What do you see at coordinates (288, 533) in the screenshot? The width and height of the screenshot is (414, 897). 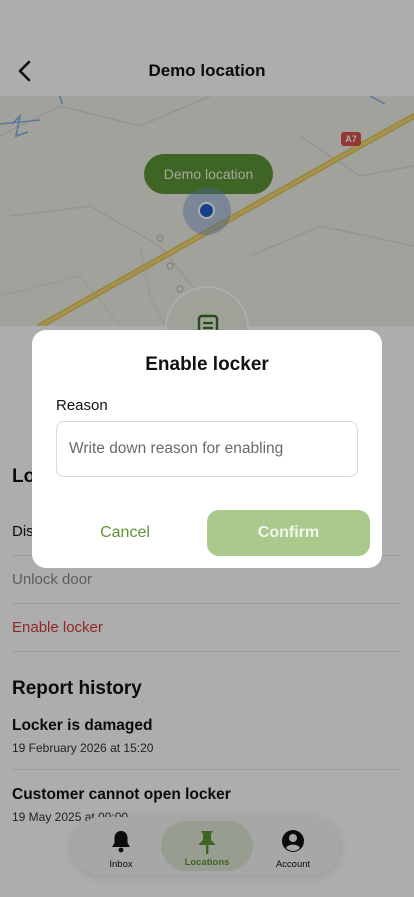 I see `confirm-button: Confirm` at bounding box center [288, 533].